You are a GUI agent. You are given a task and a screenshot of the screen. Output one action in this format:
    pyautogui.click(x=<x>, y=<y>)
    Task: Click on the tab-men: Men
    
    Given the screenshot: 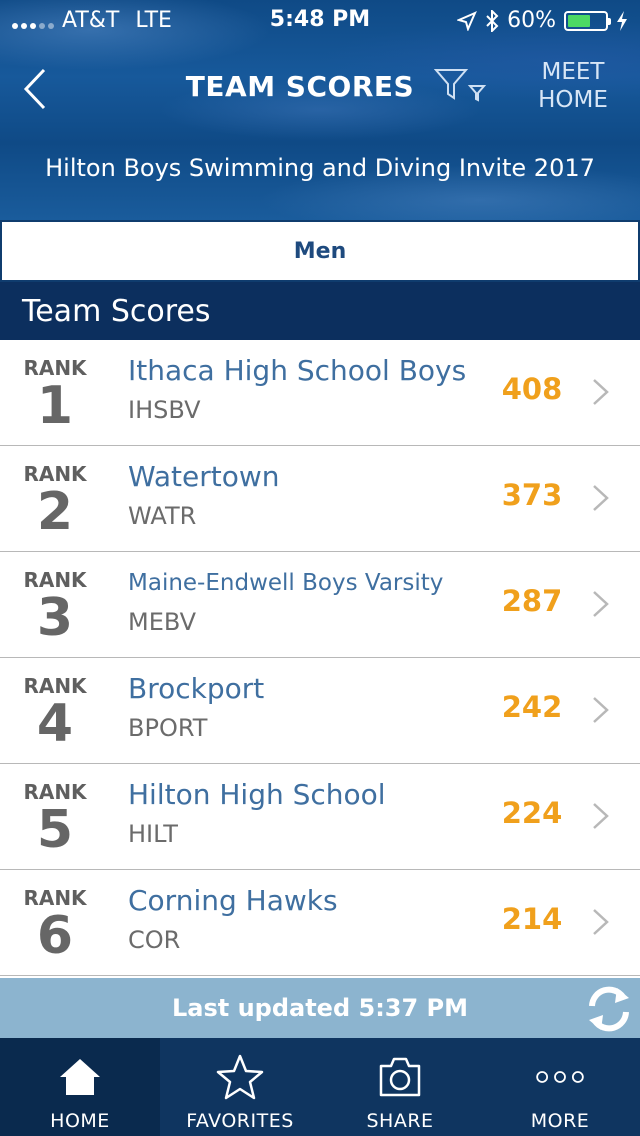 What is the action you would take?
    pyautogui.click(x=320, y=251)
    